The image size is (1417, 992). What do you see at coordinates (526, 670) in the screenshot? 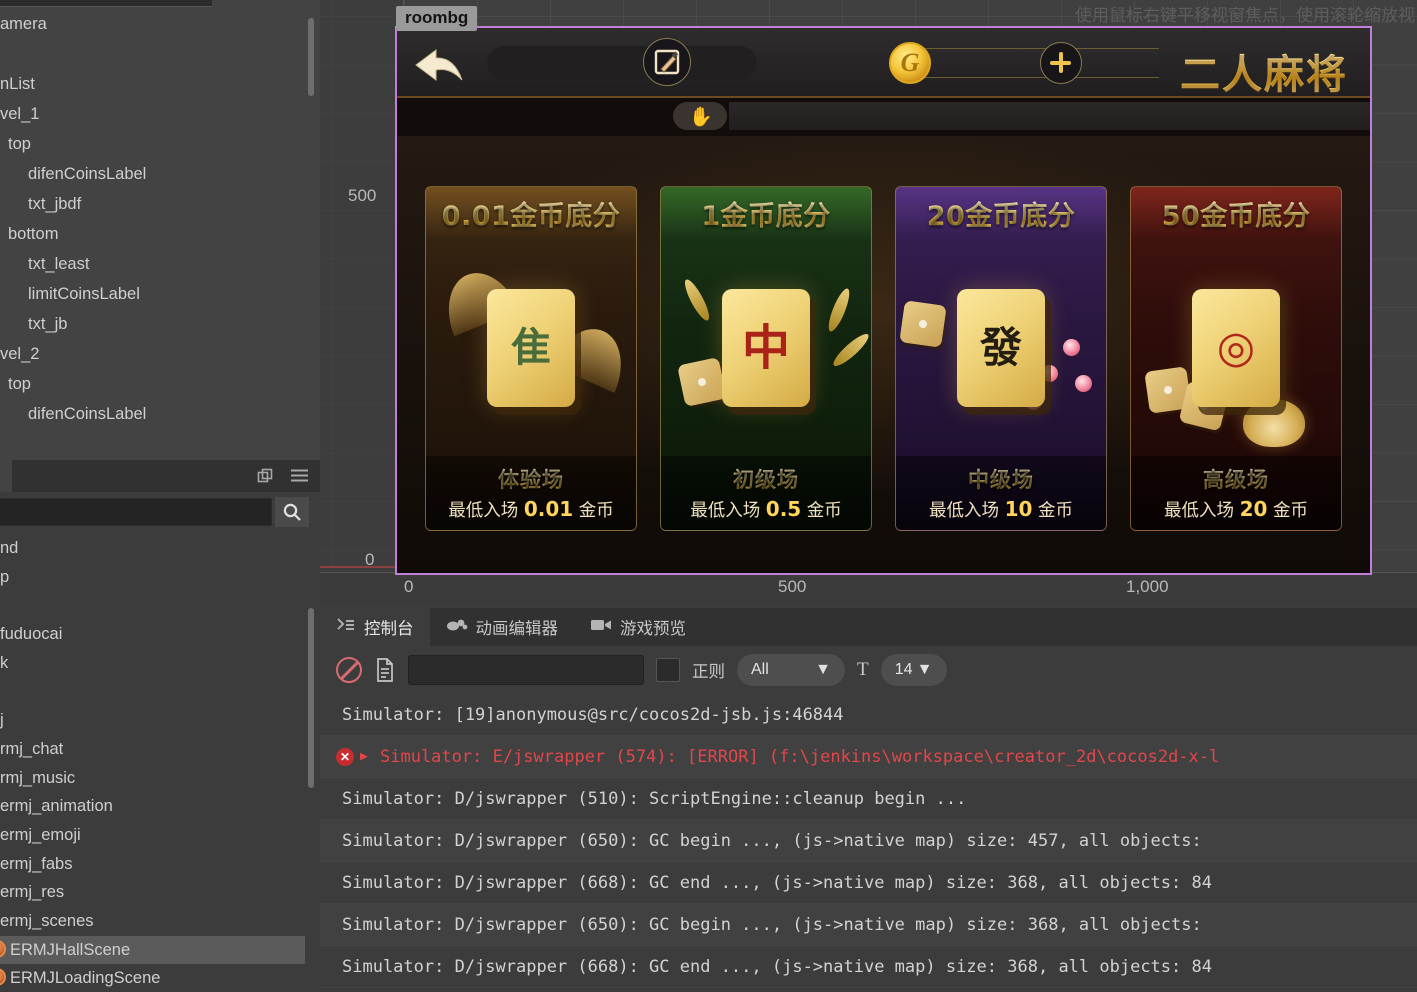
I see `console-filter-input` at bounding box center [526, 670].